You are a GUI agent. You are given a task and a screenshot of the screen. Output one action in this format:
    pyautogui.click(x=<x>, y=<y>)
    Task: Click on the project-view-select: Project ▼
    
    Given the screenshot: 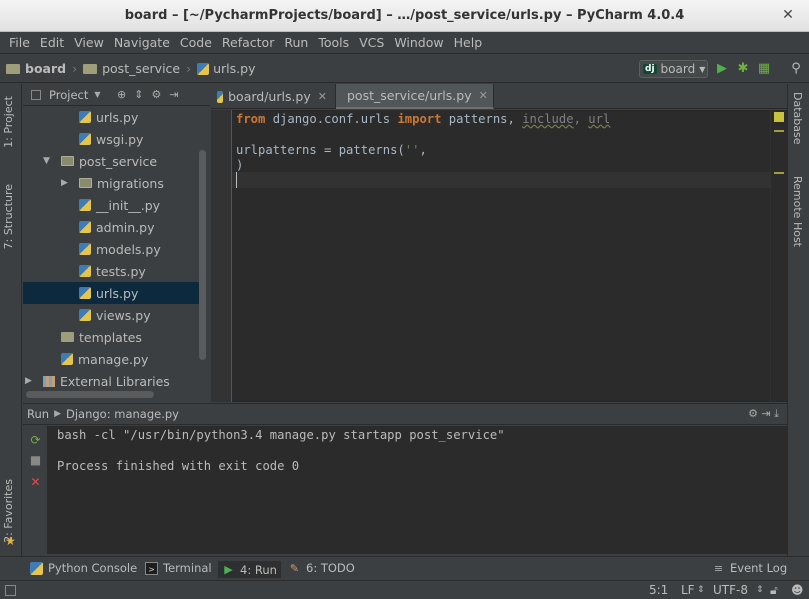 What is the action you would take?
    pyautogui.click(x=70, y=95)
    